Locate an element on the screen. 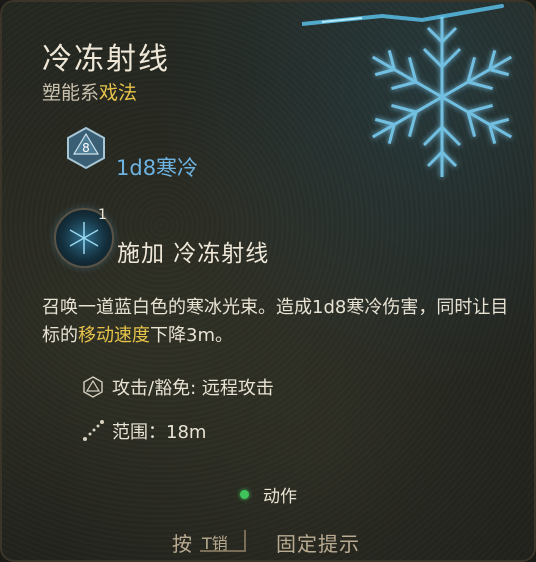  hotkey-label: T销 is located at coordinates (223, 541).